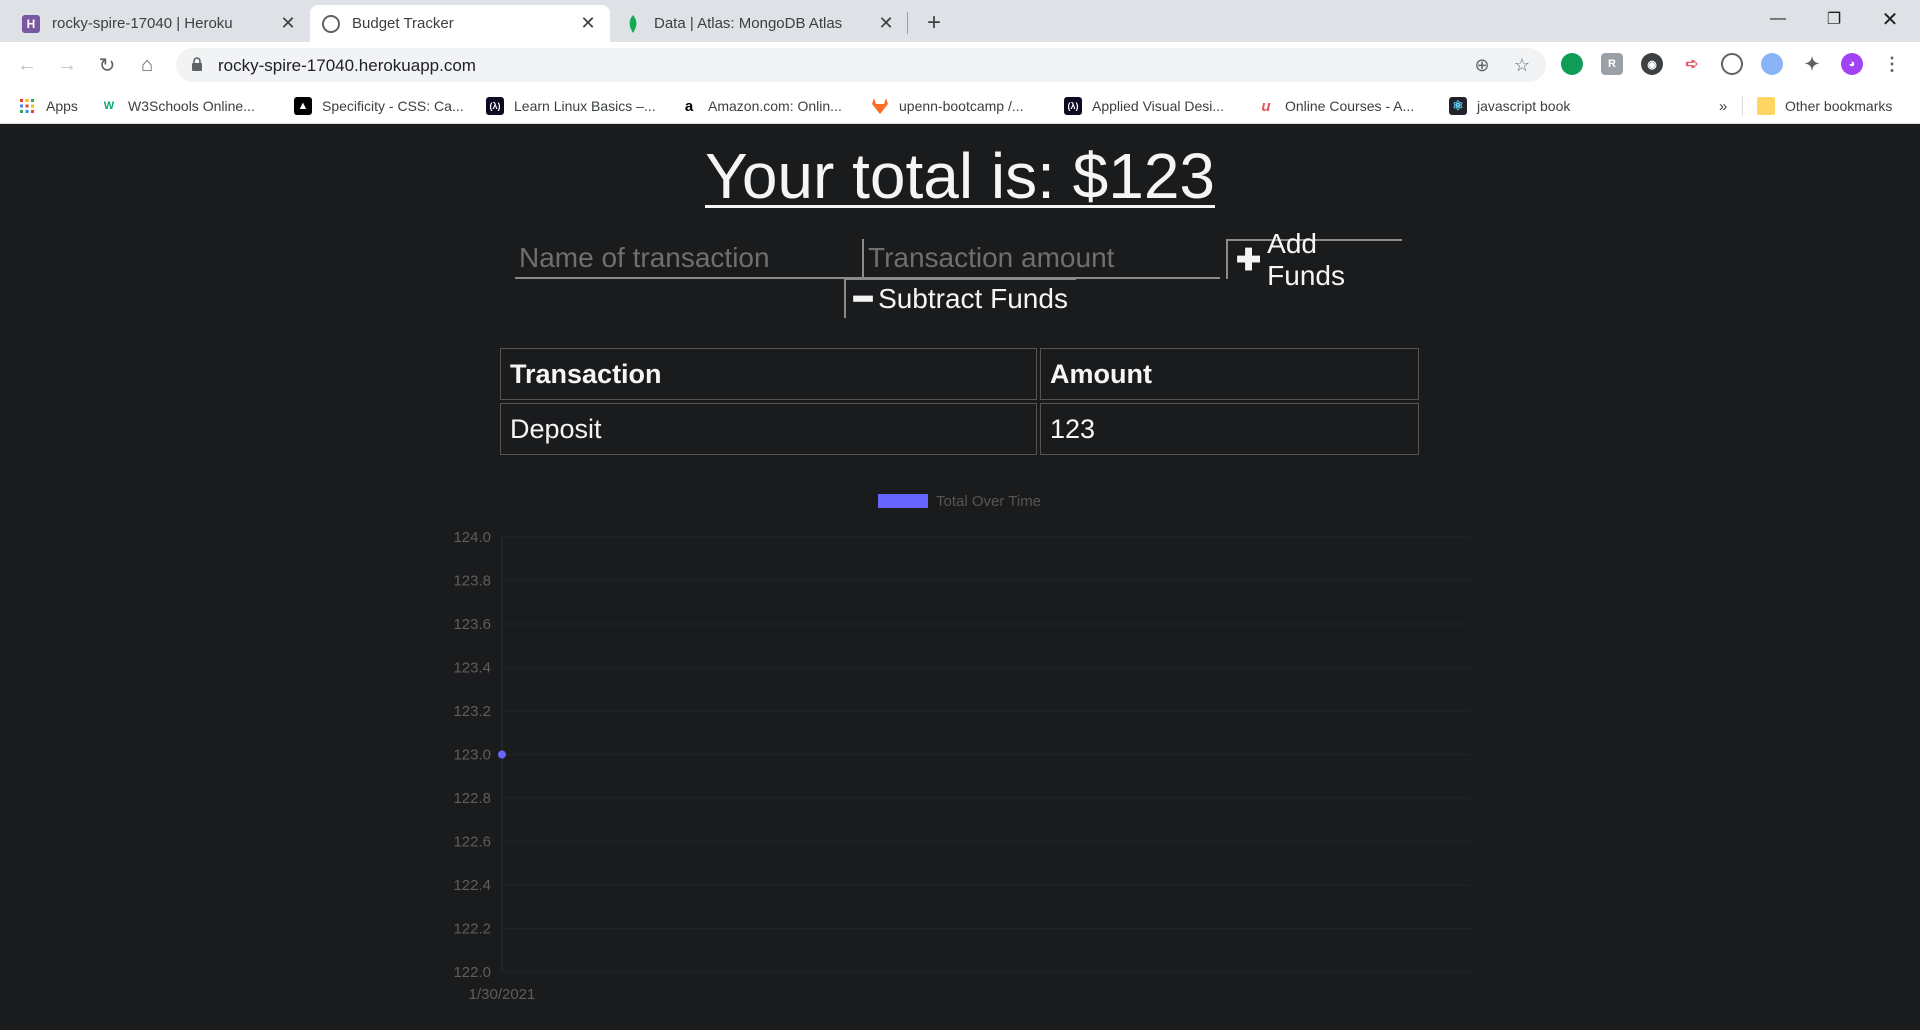  What do you see at coordinates (1524, 106) in the screenshot?
I see `bookmark-label: javascript book` at bounding box center [1524, 106].